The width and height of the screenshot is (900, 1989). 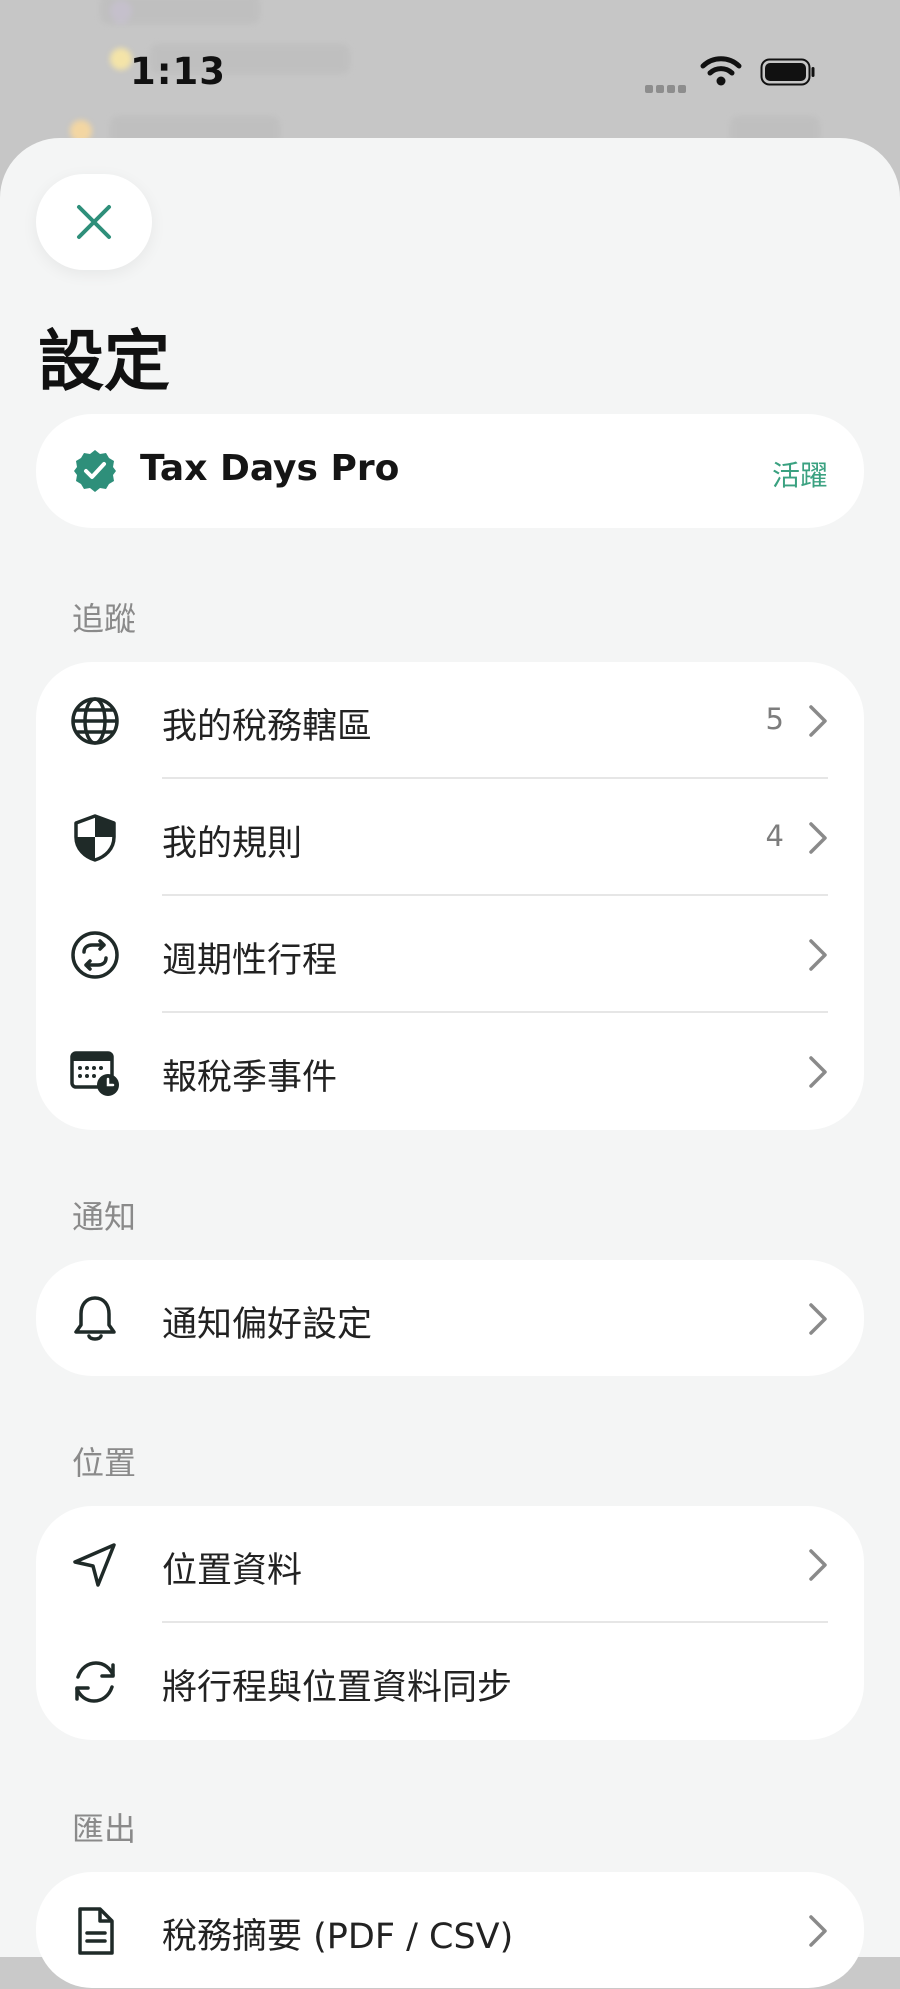 What do you see at coordinates (232, 844) in the screenshot?
I see `row-label: 我的規則` at bounding box center [232, 844].